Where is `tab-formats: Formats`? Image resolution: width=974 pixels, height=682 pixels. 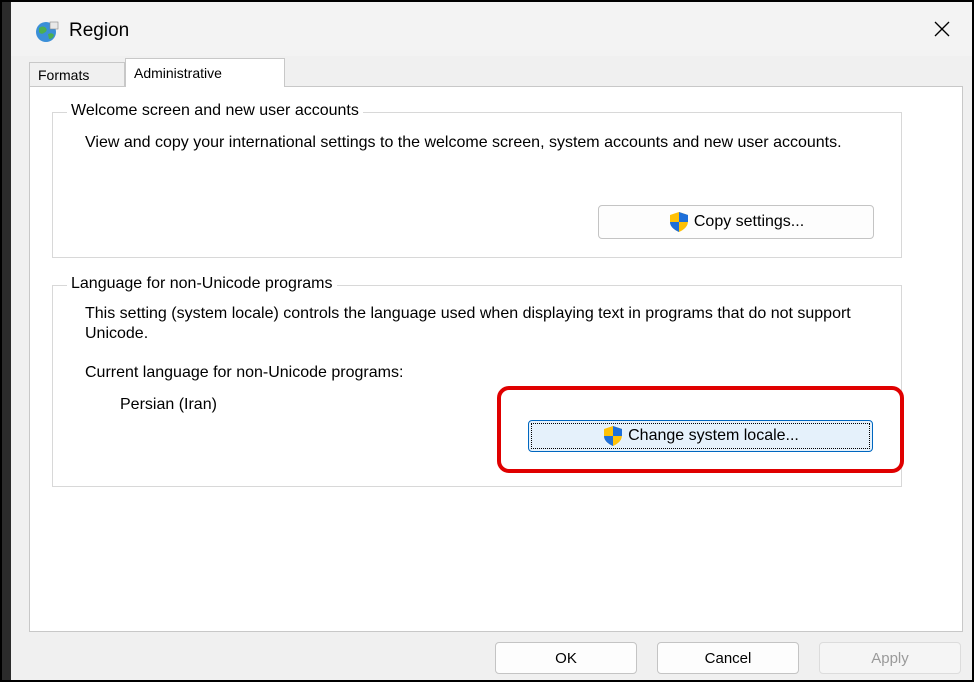 tab-formats: Formats is located at coordinates (77, 74).